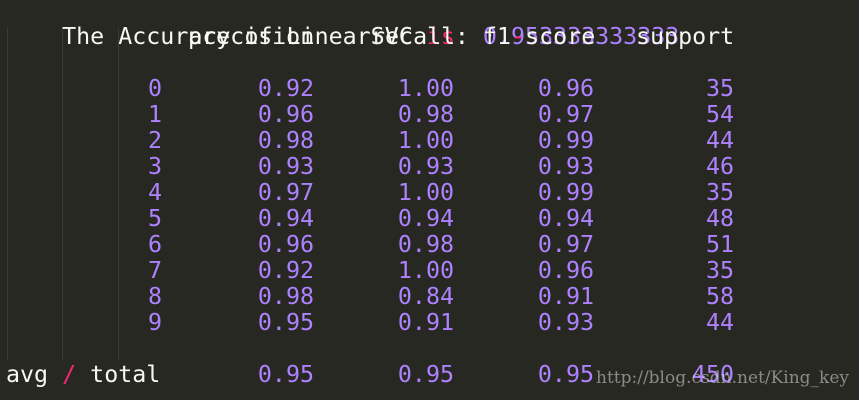 This screenshot has width=859, height=400. I want to click on report-header: precision recall f1-score support, so click(431, 37).